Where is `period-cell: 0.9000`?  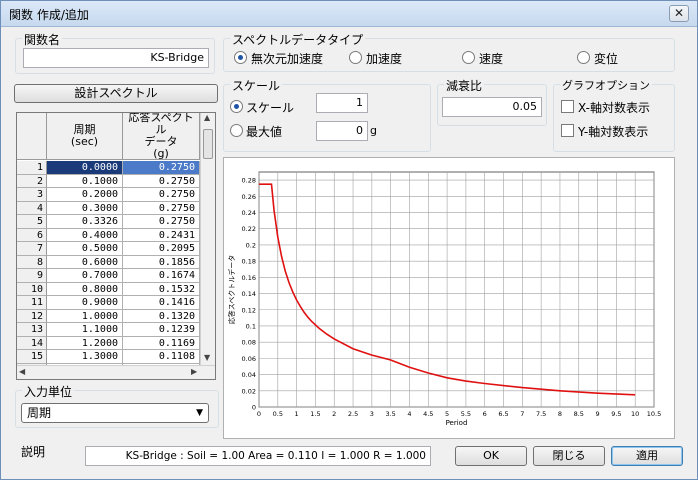 period-cell: 0.9000 is located at coordinates (85, 303).